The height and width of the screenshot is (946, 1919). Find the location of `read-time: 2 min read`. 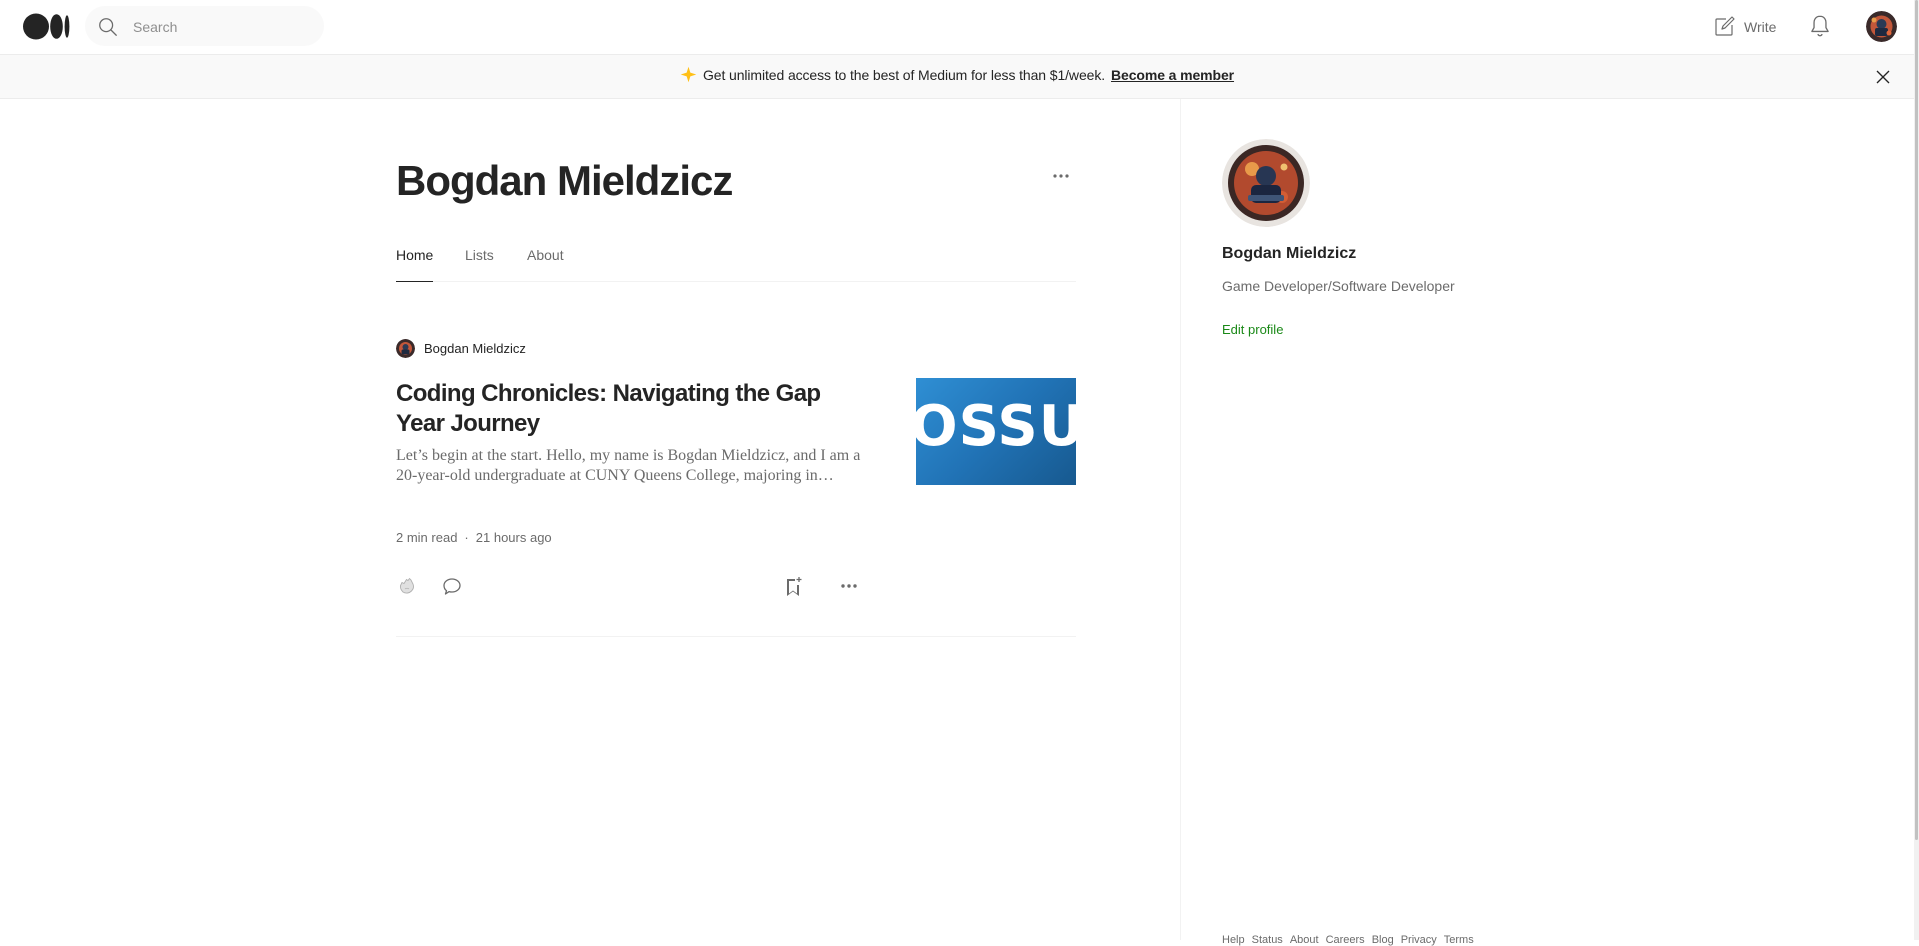

read-time: 2 min read is located at coordinates (427, 537).